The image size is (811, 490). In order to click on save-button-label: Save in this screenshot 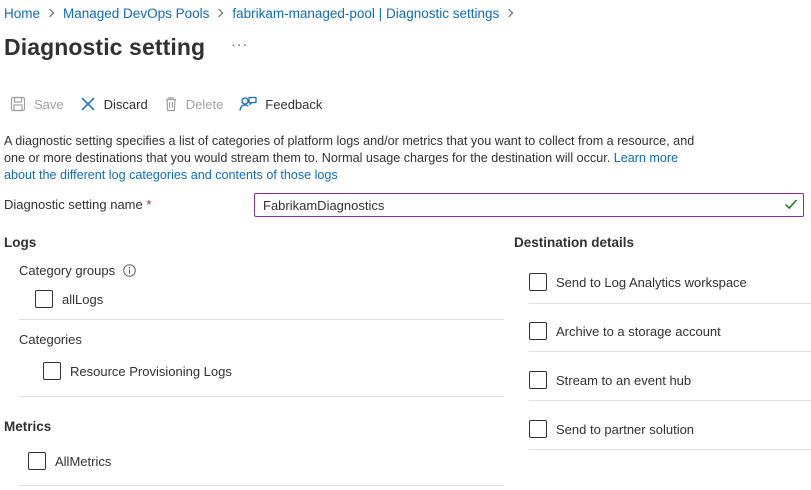, I will do `click(49, 104)`.